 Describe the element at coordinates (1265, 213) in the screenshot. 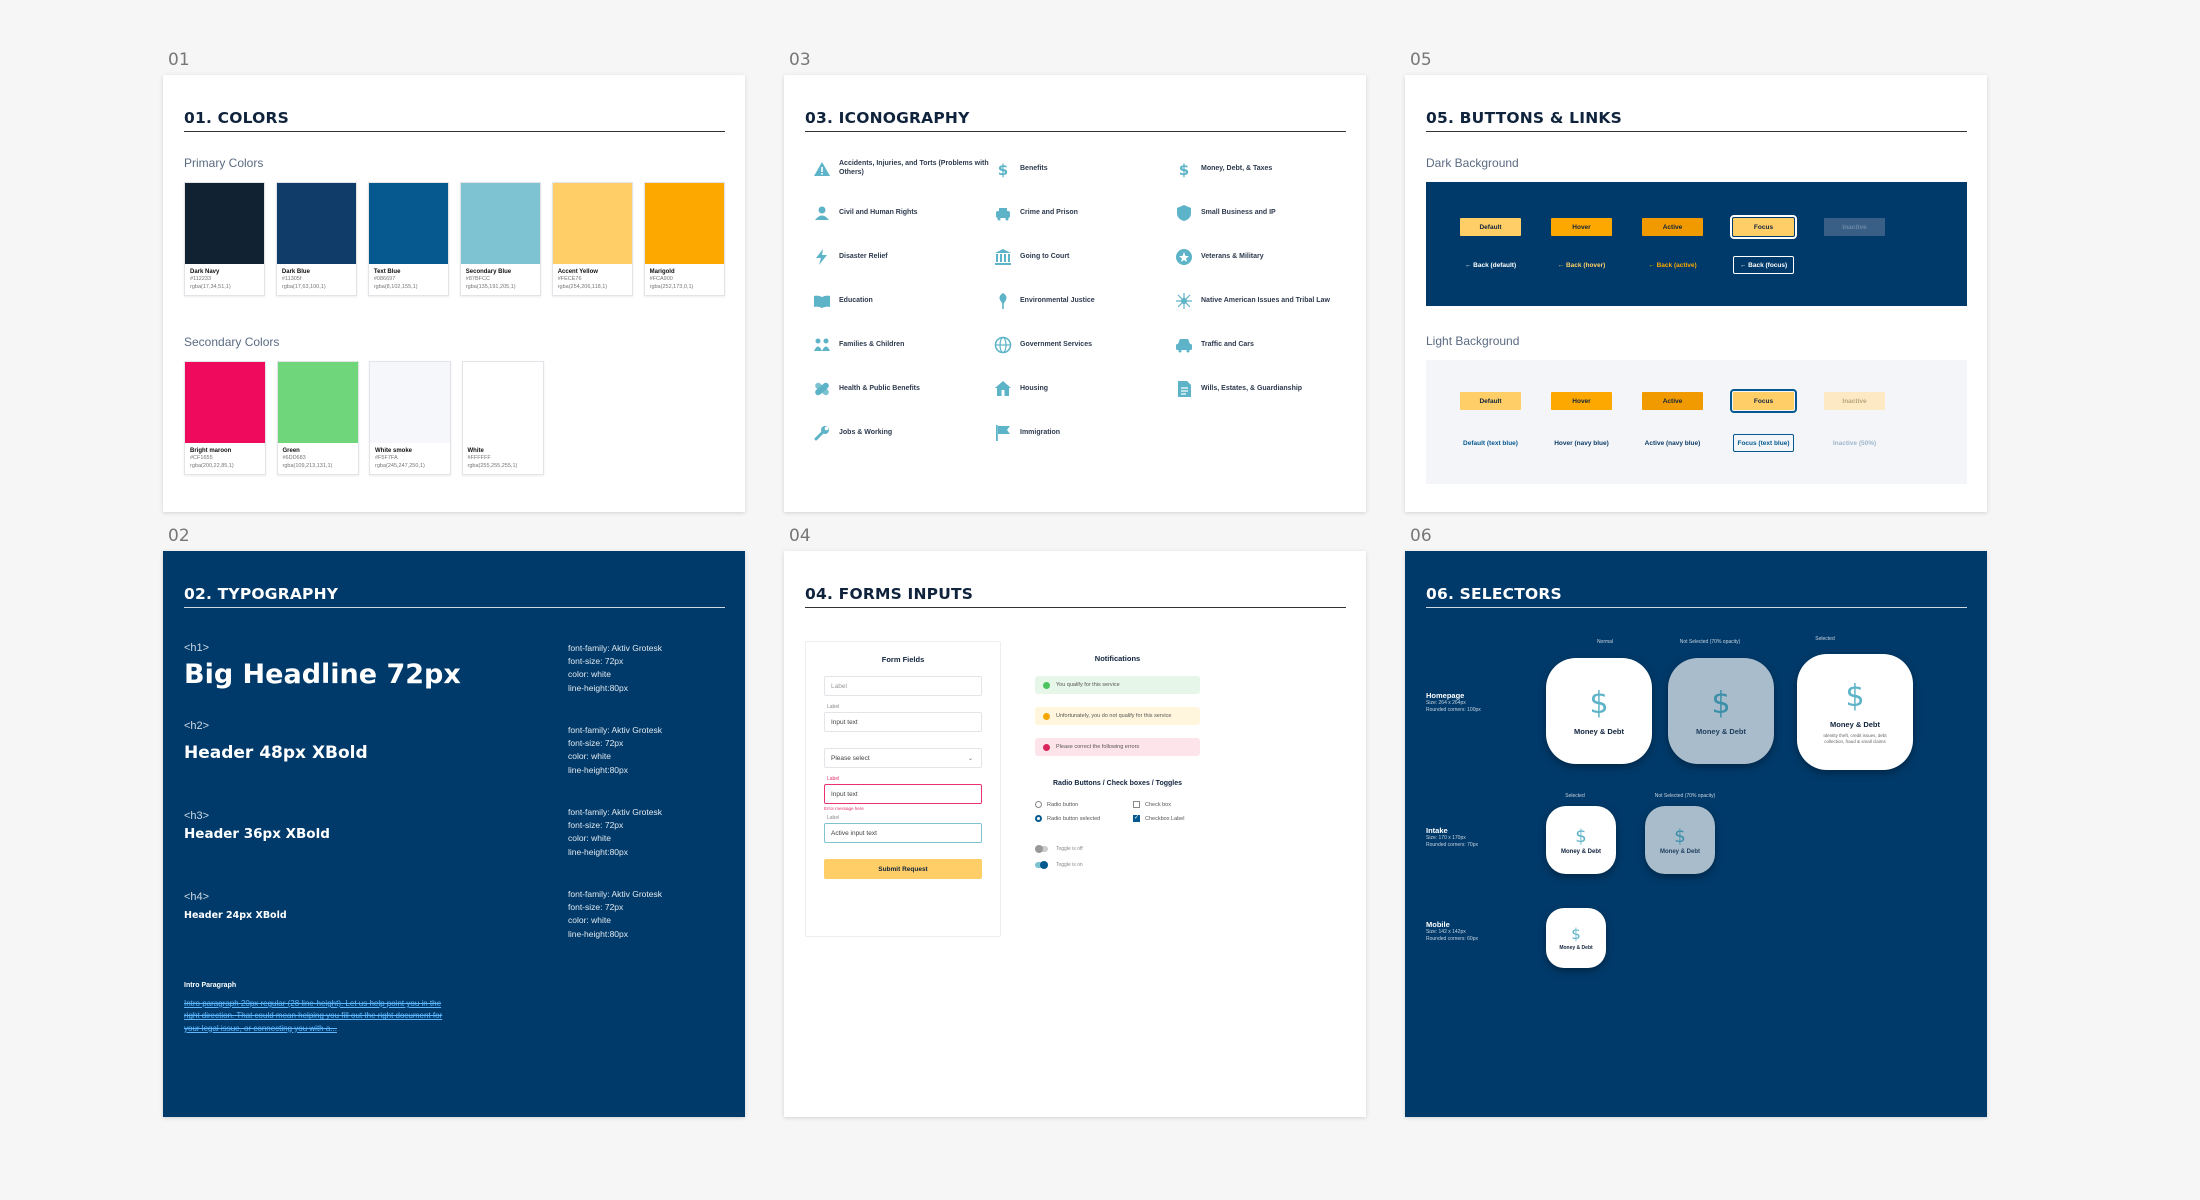

I see `icon-item: Small Business and IP` at that location.